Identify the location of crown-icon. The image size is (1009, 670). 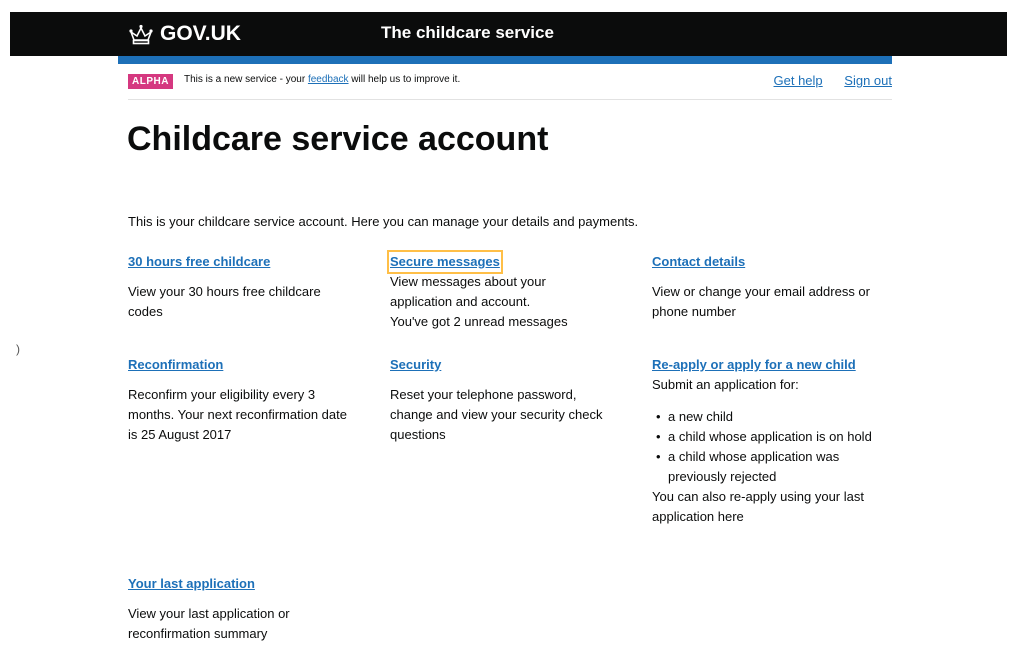
(141, 34).